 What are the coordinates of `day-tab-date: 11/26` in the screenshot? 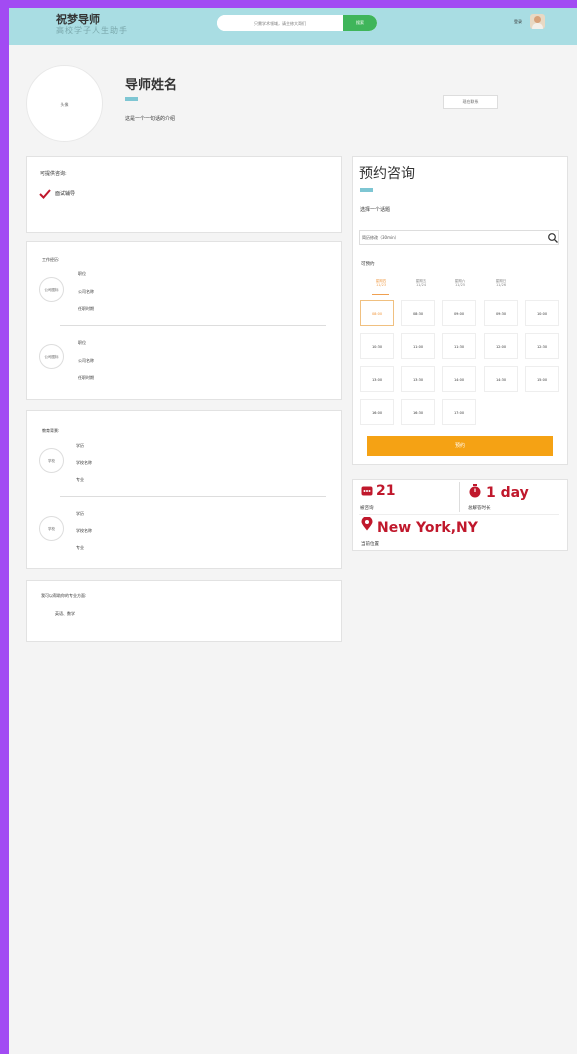 It's located at (501, 285).